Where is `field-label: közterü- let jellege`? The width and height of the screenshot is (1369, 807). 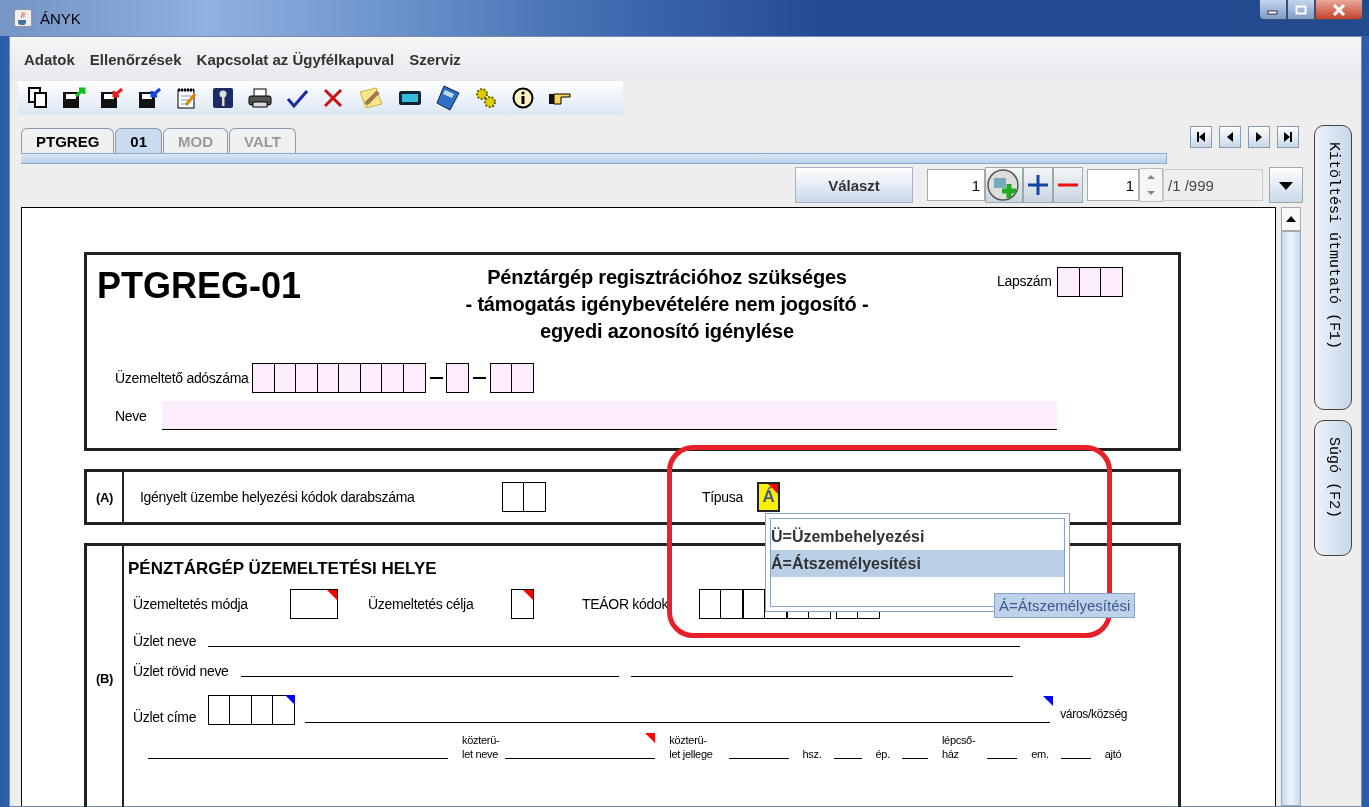 field-label: közterü- let jellege is located at coordinates (691, 747).